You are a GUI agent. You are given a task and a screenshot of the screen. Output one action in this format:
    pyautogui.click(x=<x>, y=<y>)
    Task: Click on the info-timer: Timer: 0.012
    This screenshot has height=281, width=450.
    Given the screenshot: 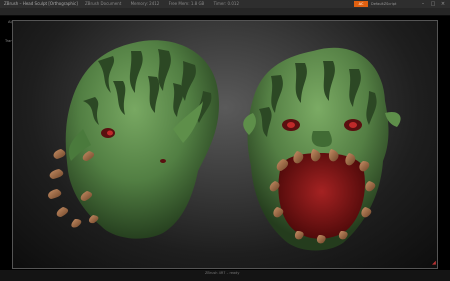 What is the action you would take?
    pyautogui.click(x=226, y=3)
    